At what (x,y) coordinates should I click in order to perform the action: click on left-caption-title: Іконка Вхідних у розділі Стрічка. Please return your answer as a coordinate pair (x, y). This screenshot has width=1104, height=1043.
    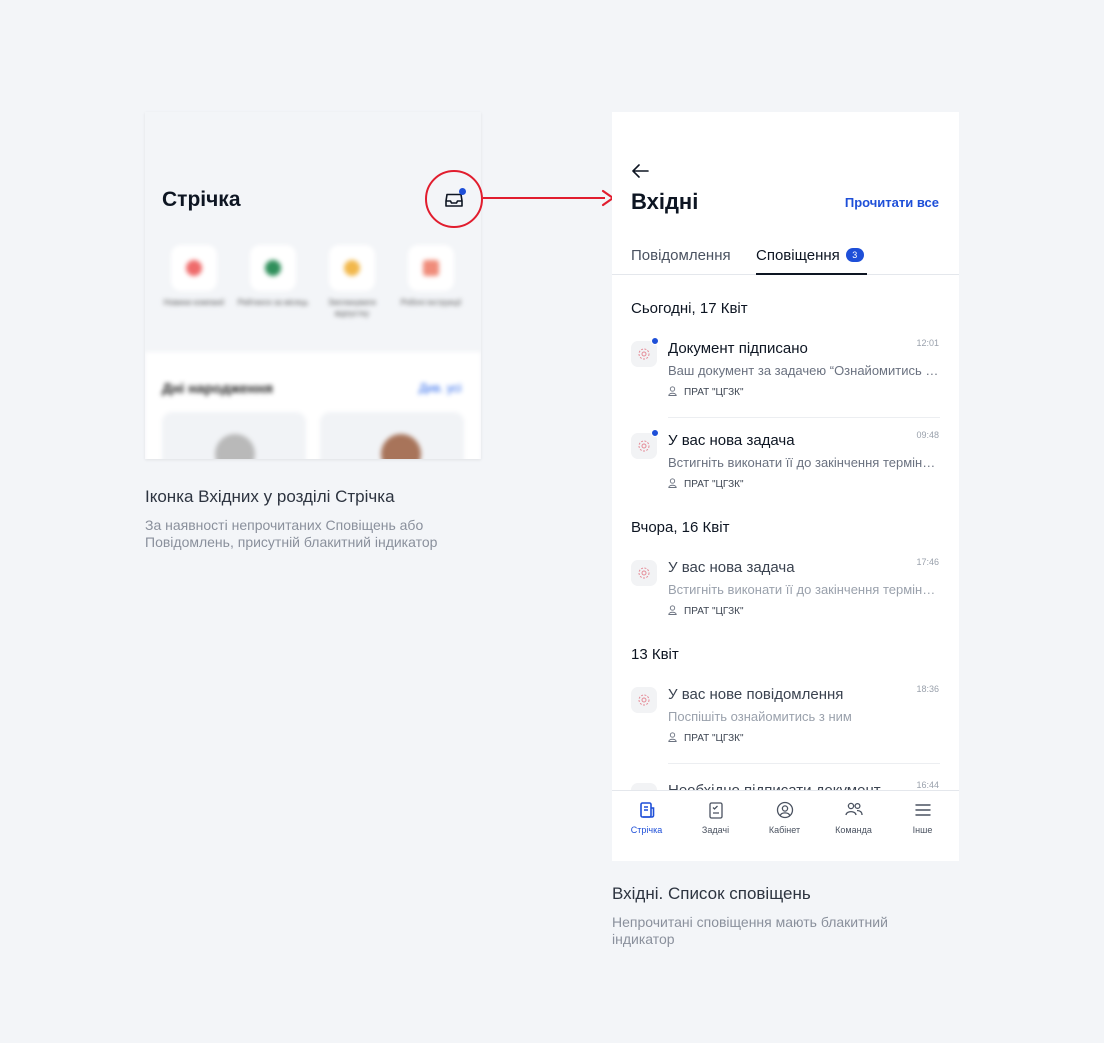
    Looking at the image, I should click on (270, 496).